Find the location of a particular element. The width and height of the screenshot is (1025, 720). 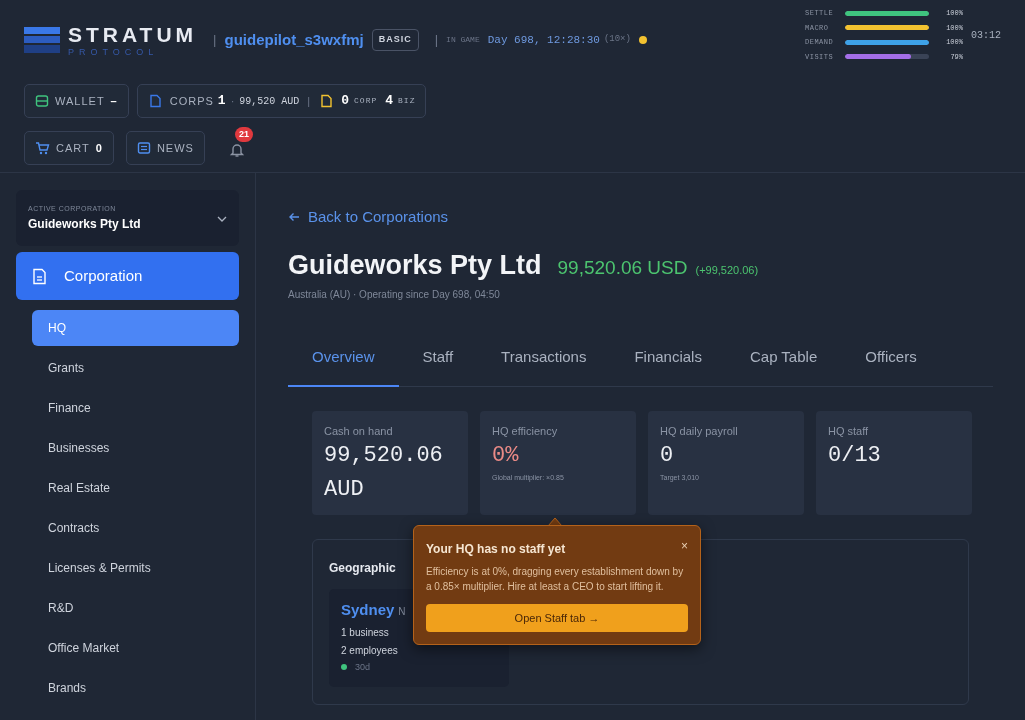

corps-button: CORPS 1 · 99,520 AUD | 0 CORP 4 BIZ is located at coordinates (281, 101).